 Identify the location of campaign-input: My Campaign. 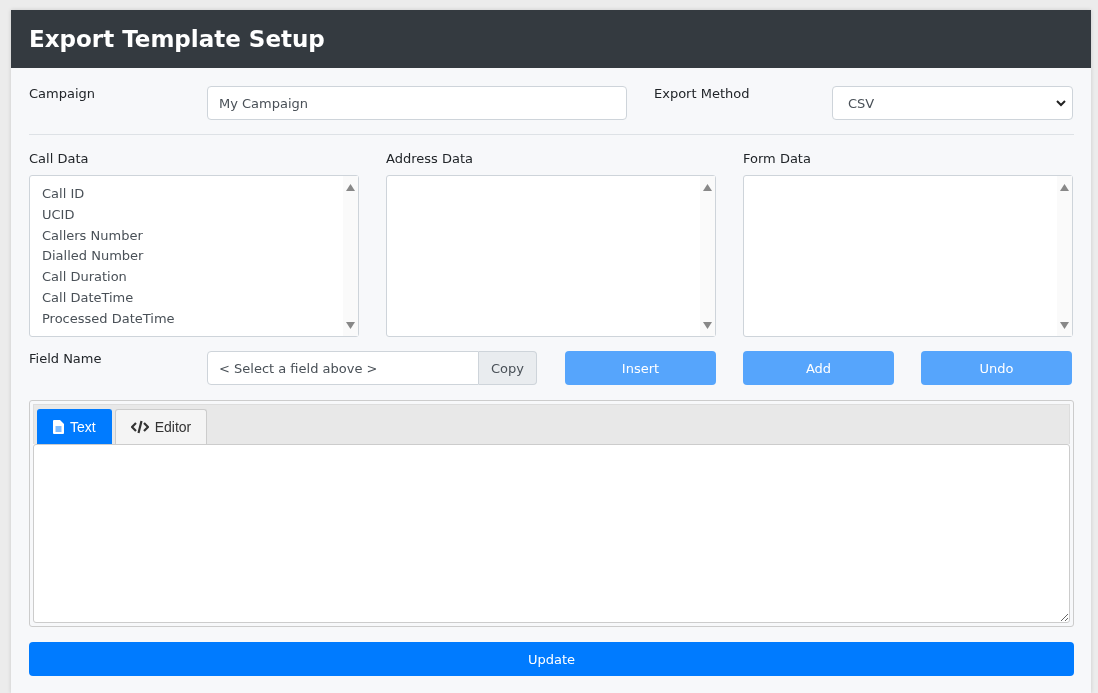
(417, 103).